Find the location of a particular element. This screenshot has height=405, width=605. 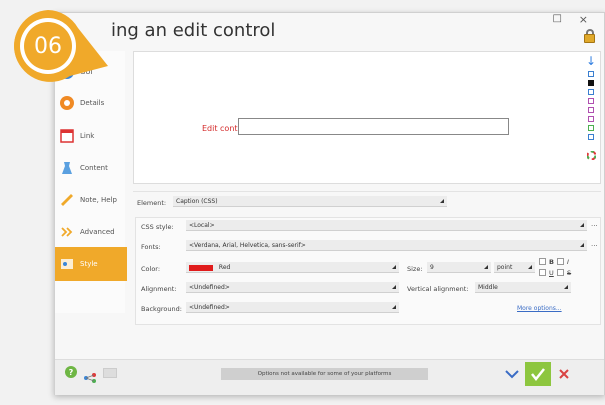

sidebar-item-label: Content is located at coordinates (94, 168).